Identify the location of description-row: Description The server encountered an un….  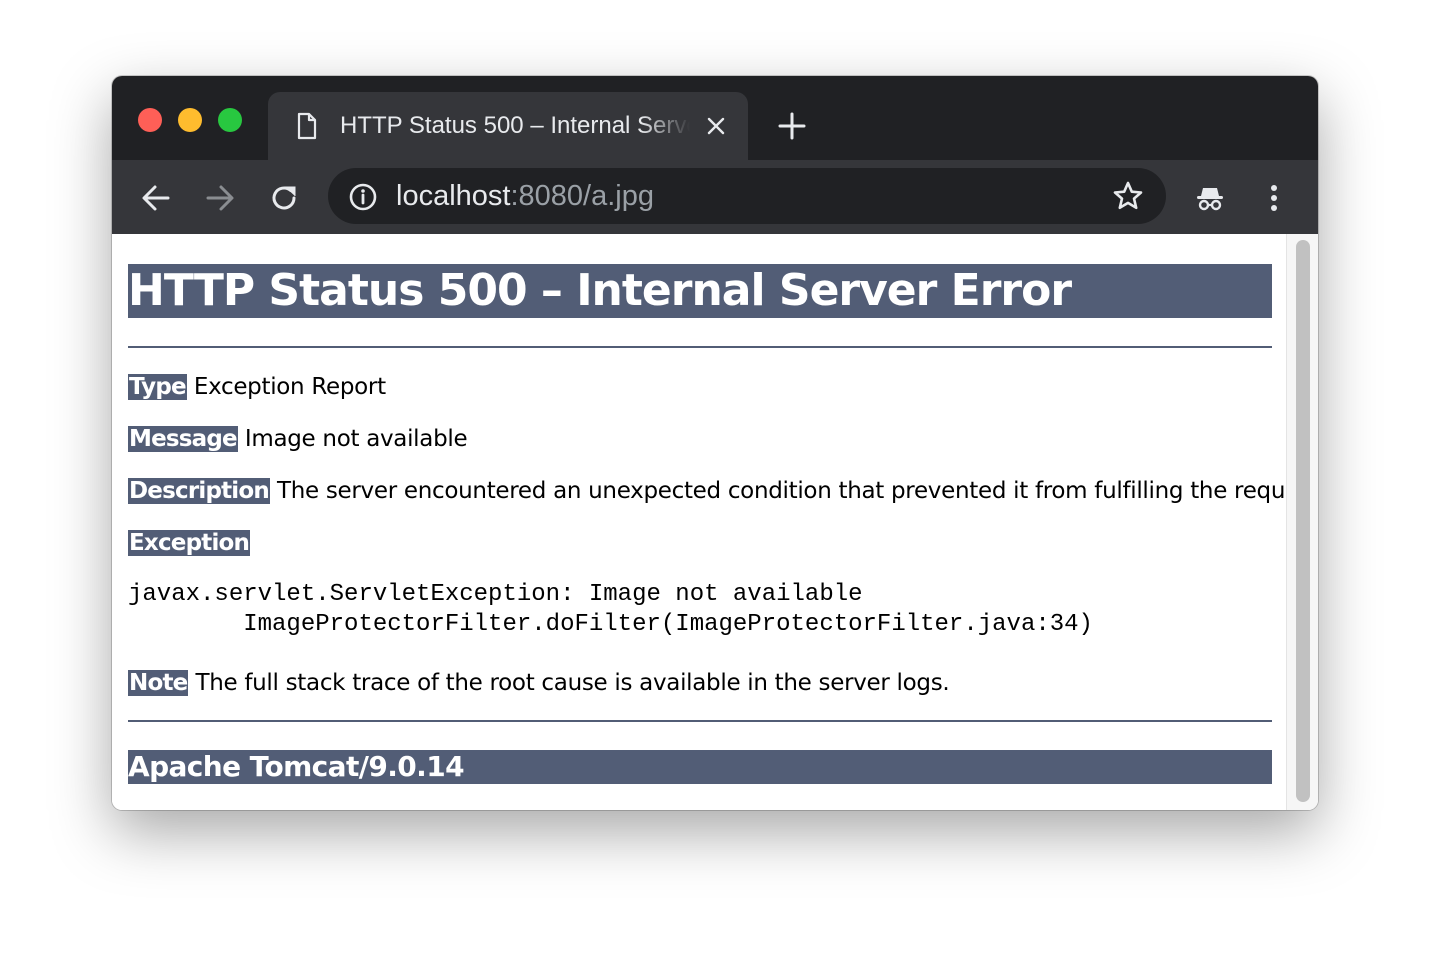
(723, 491).